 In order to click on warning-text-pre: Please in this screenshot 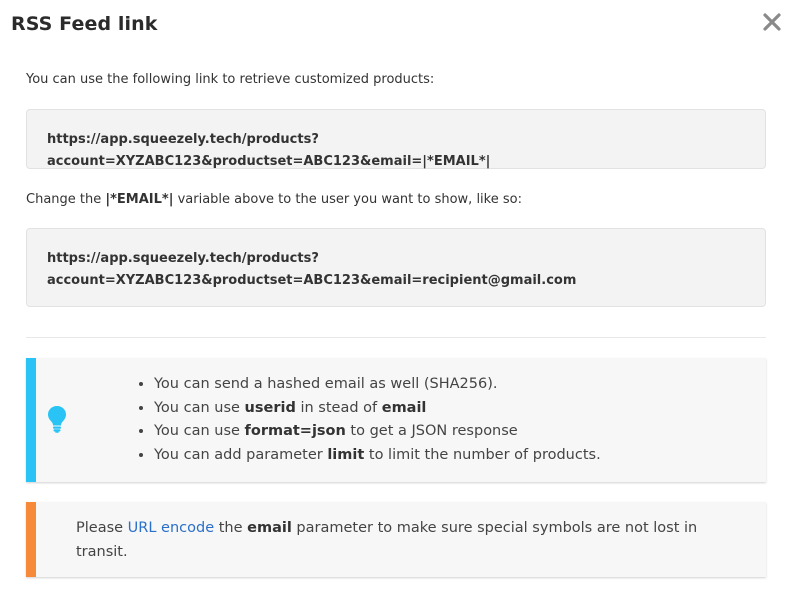, I will do `click(102, 528)`.